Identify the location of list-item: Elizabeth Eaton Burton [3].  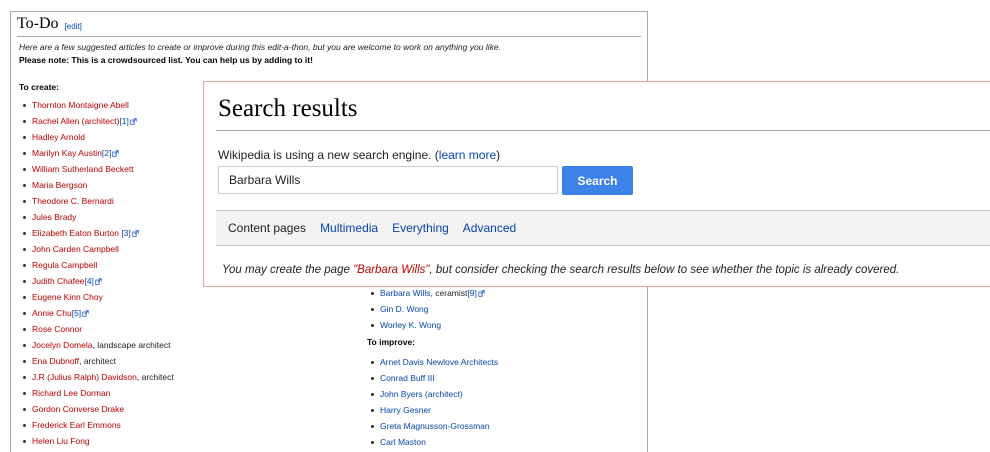
(97, 233).